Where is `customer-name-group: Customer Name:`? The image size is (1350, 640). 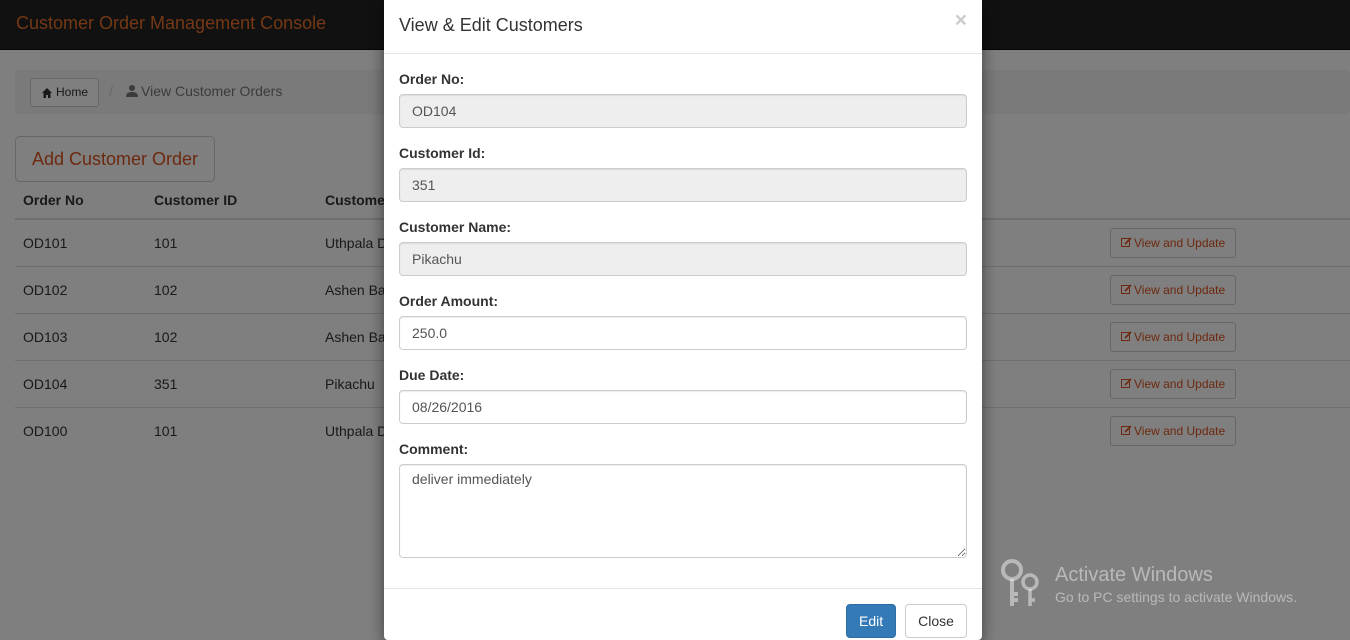 customer-name-group: Customer Name: is located at coordinates (683, 246).